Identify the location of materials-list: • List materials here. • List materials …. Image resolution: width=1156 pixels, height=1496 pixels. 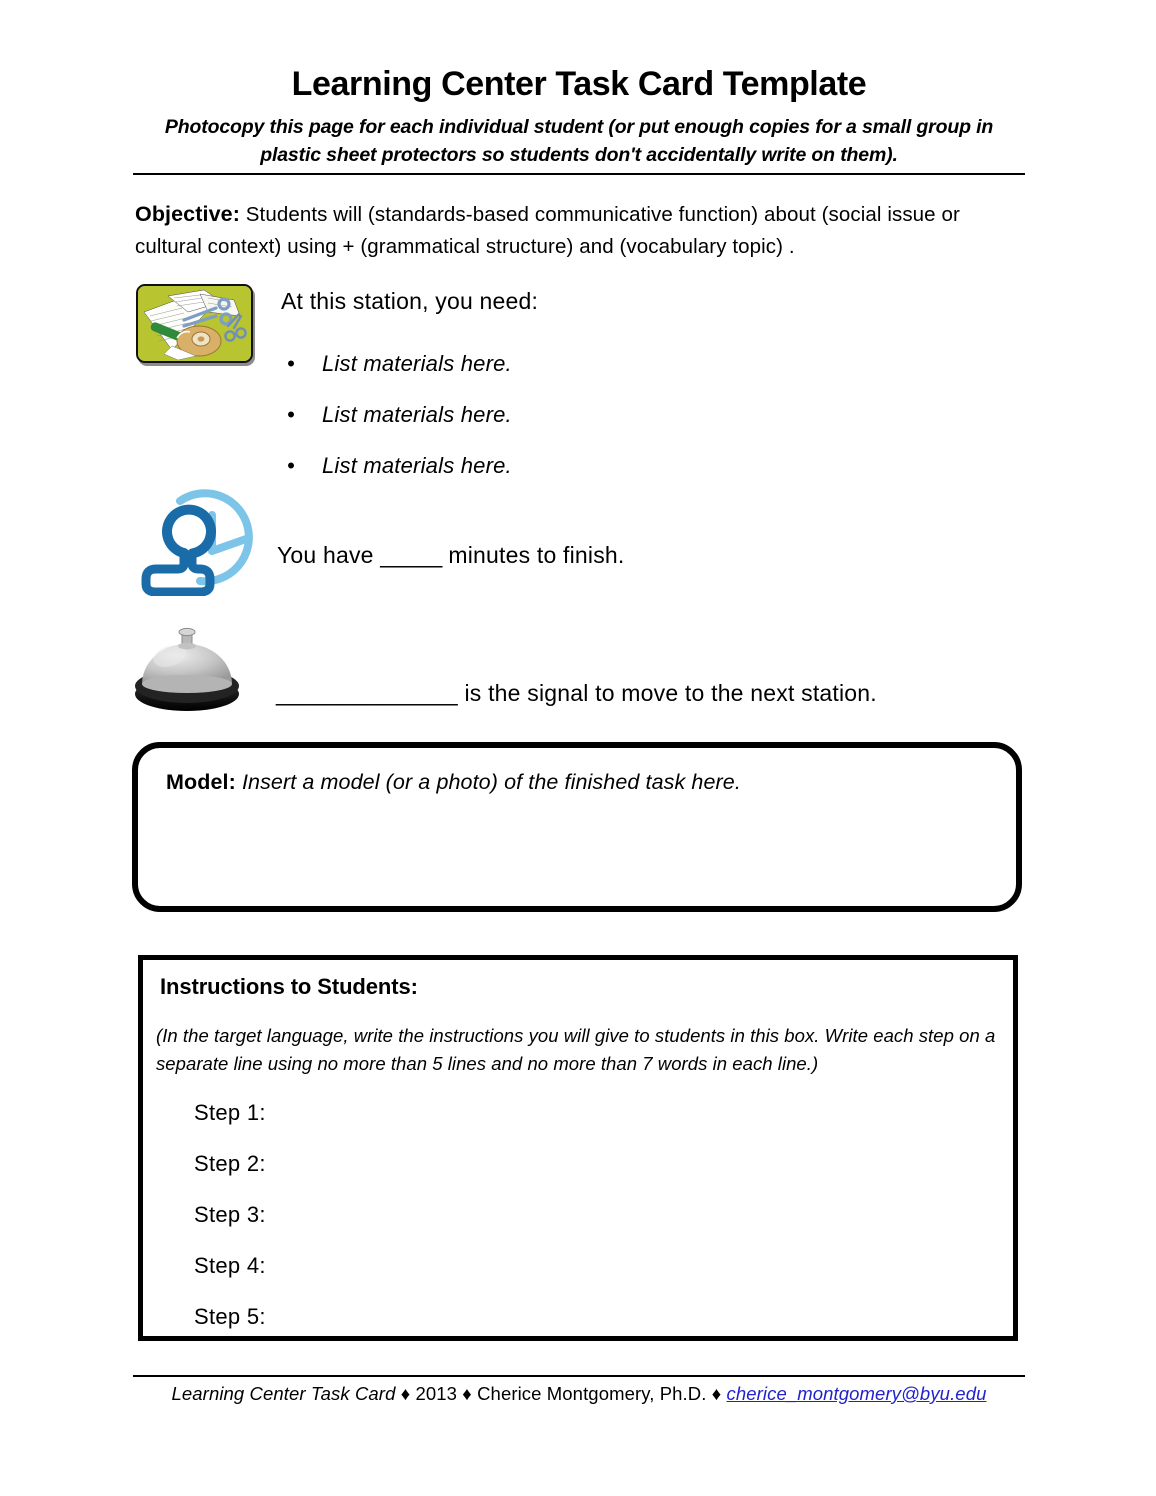
(491, 414).